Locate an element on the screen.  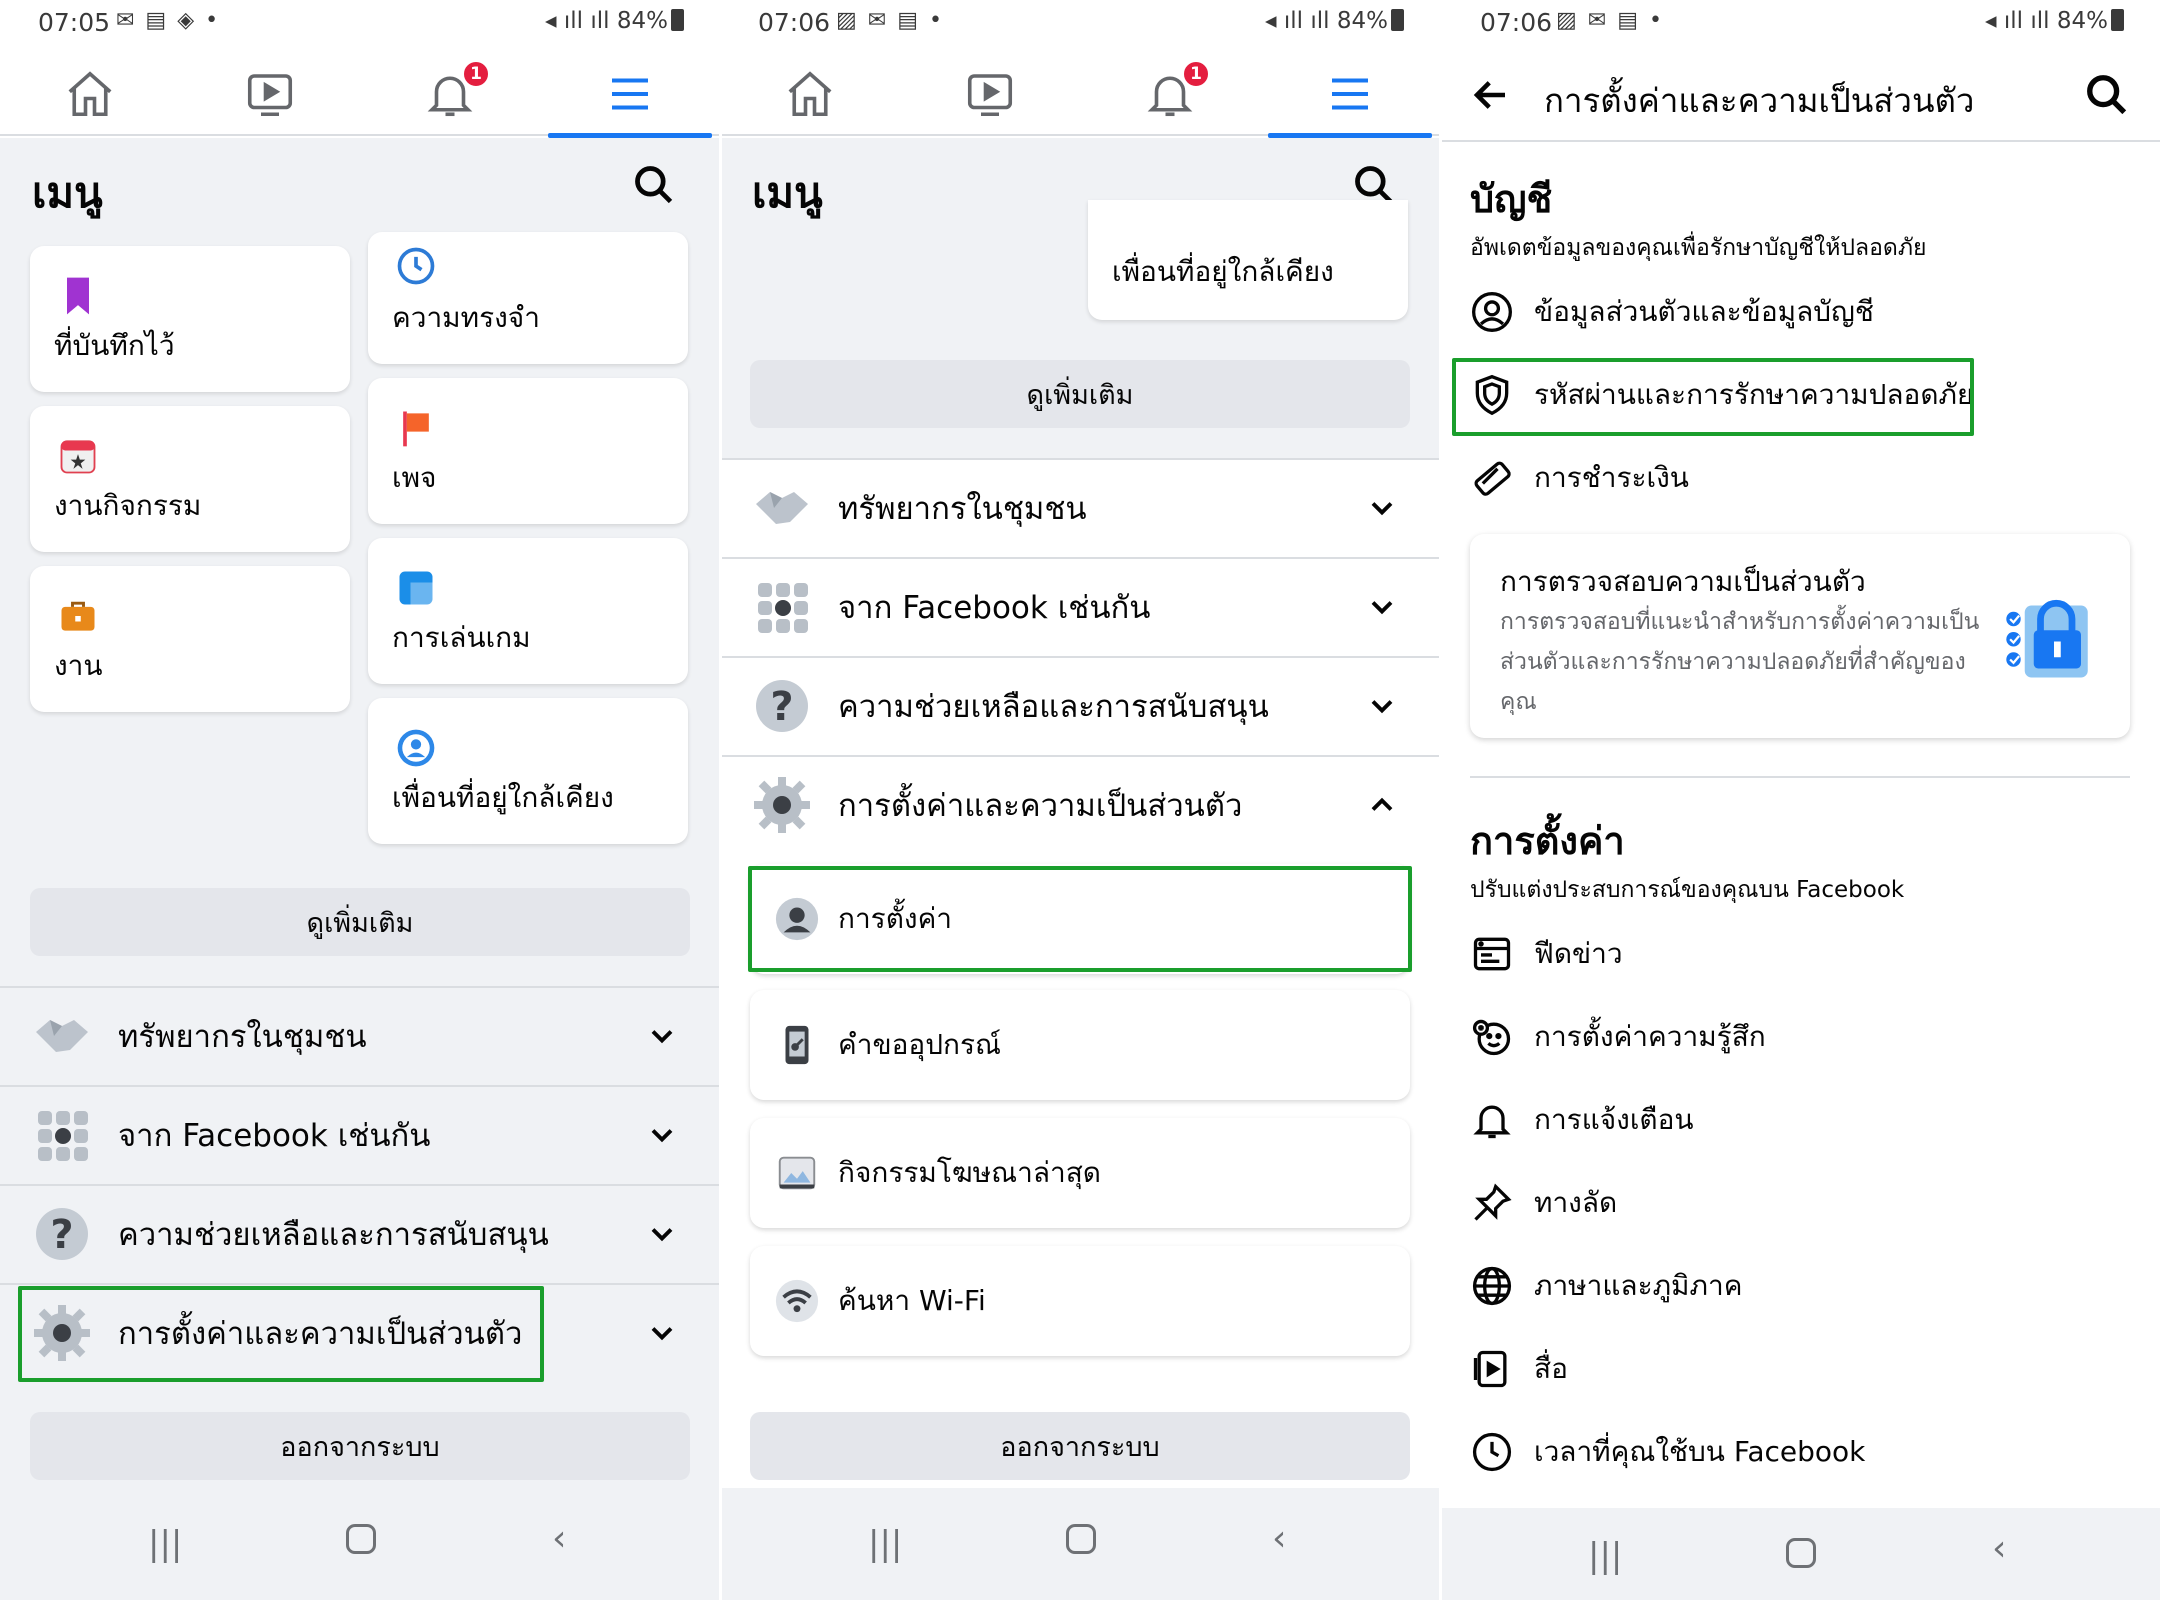
settings-media-label: สื่อ is located at coordinates (1551, 1368).